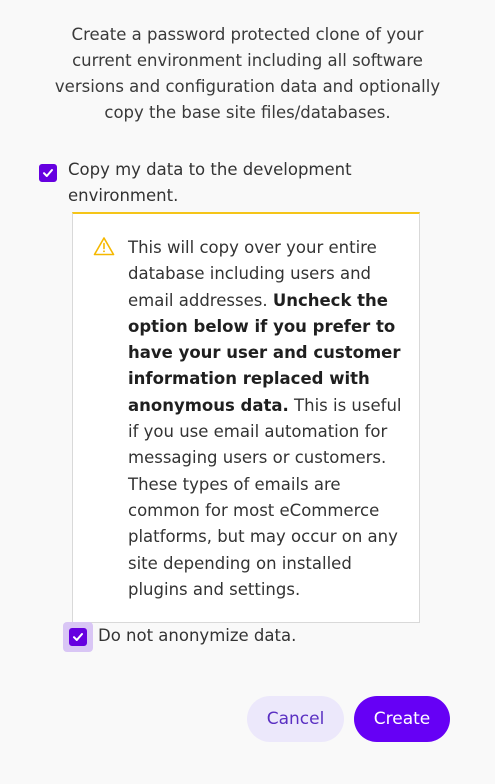 The width and height of the screenshot is (495, 784). Describe the element at coordinates (197, 636) in the screenshot. I see `do-not-anonymize-label: Do not anonymize data.` at that location.